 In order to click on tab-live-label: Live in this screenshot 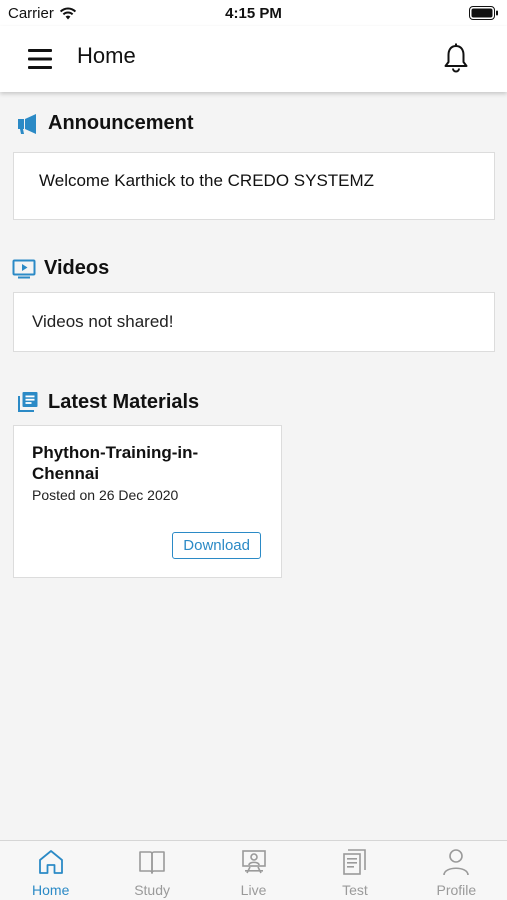, I will do `click(253, 890)`.